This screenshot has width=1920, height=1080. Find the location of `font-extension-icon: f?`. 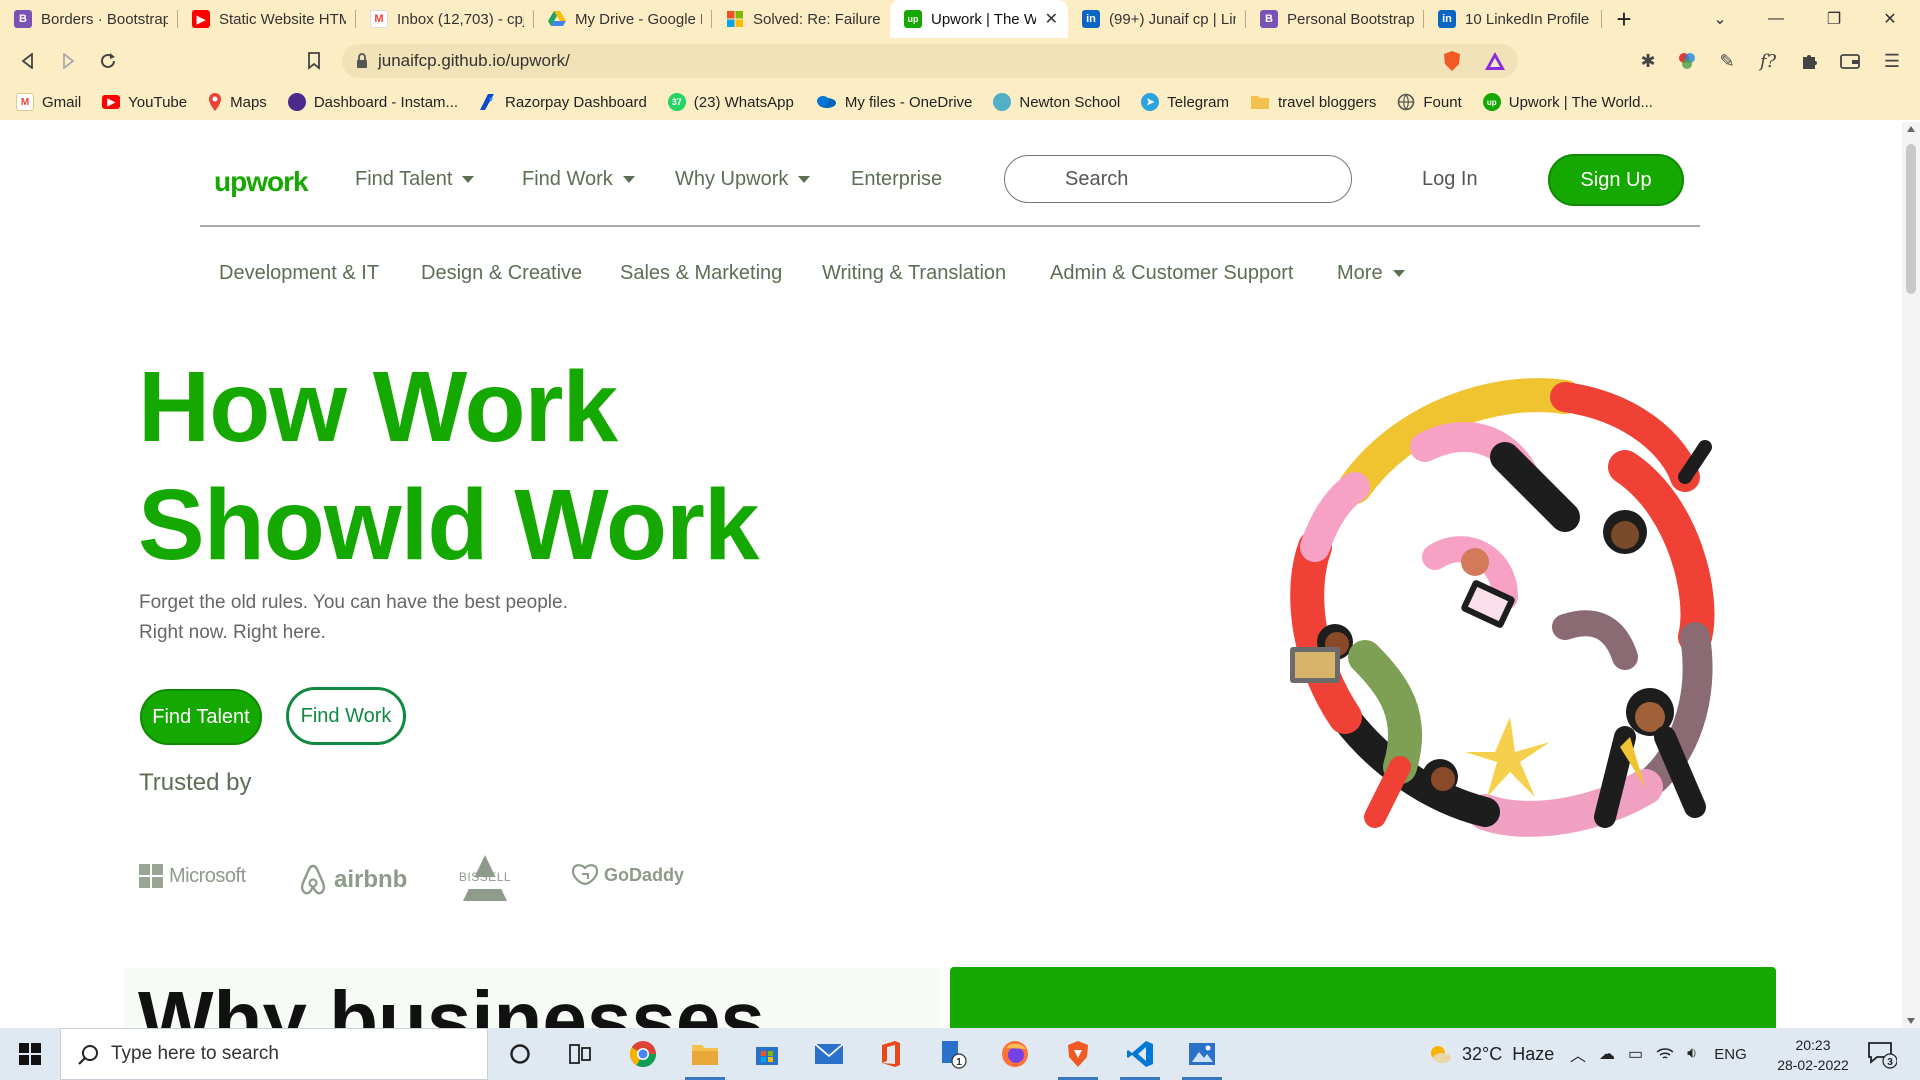

font-extension-icon: f? is located at coordinates (1768, 61).